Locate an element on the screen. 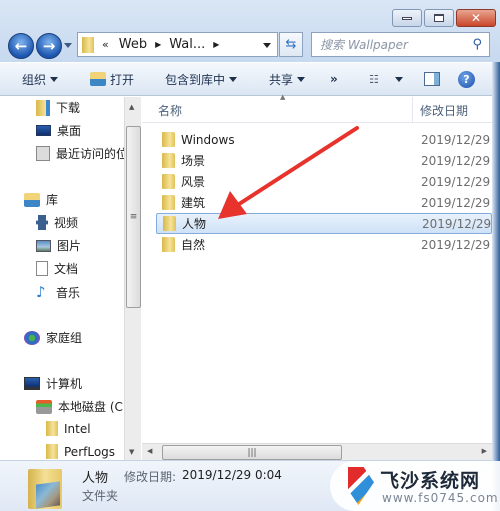 This screenshot has width=500, height=511. maximize-icon is located at coordinates (439, 18).